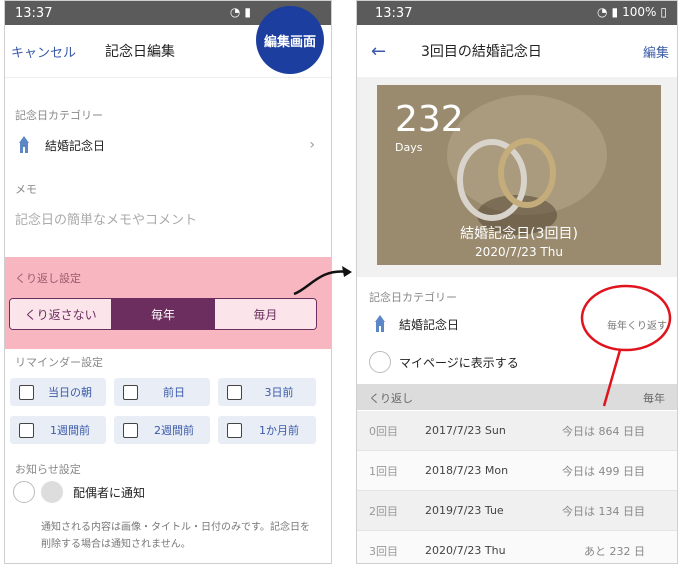 This screenshot has height=566, width=680. I want to click on back-arrow-icon: ←, so click(378, 51).